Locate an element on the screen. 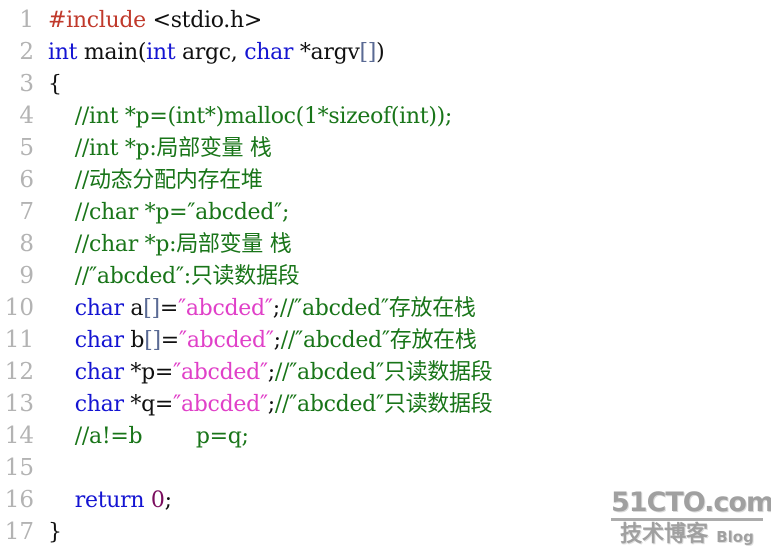 The image size is (771, 559). code-line: 4 //int *p=(int*)malloc(1*sizeof(int)); is located at coordinates (385, 116).